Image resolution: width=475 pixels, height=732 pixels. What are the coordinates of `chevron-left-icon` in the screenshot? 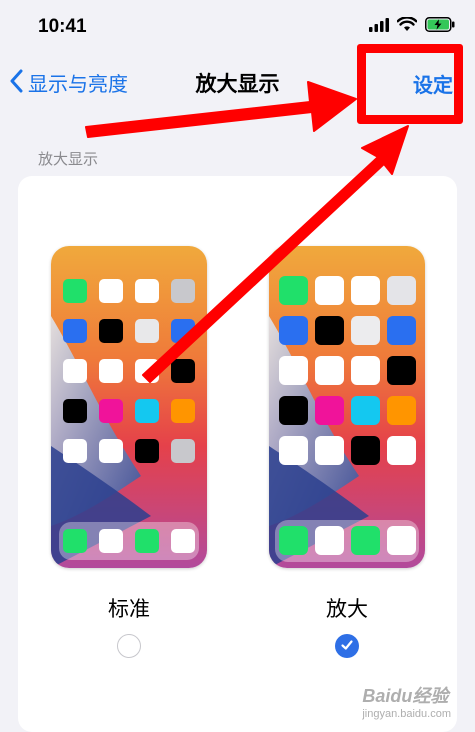 It's located at (17, 83).